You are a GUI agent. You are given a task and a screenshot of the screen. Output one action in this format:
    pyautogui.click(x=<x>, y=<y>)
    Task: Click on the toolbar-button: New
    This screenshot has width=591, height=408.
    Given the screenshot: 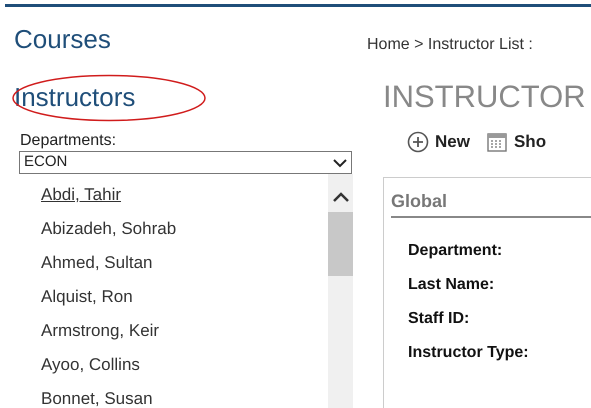 What is the action you would take?
    pyautogui.click(x=438, y=141)
    